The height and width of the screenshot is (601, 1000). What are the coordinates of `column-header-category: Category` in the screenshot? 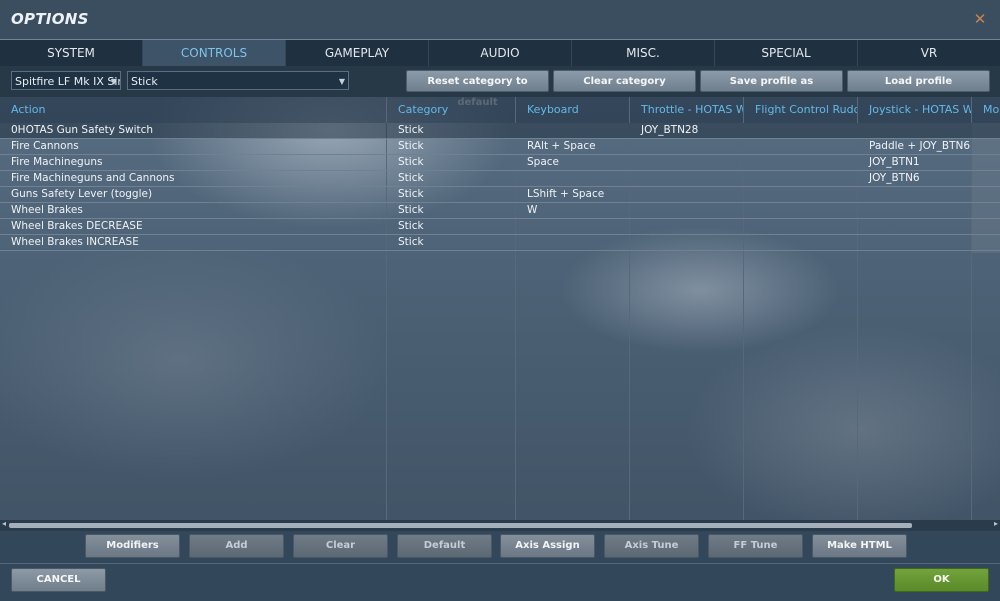 It's located at (451, 110).